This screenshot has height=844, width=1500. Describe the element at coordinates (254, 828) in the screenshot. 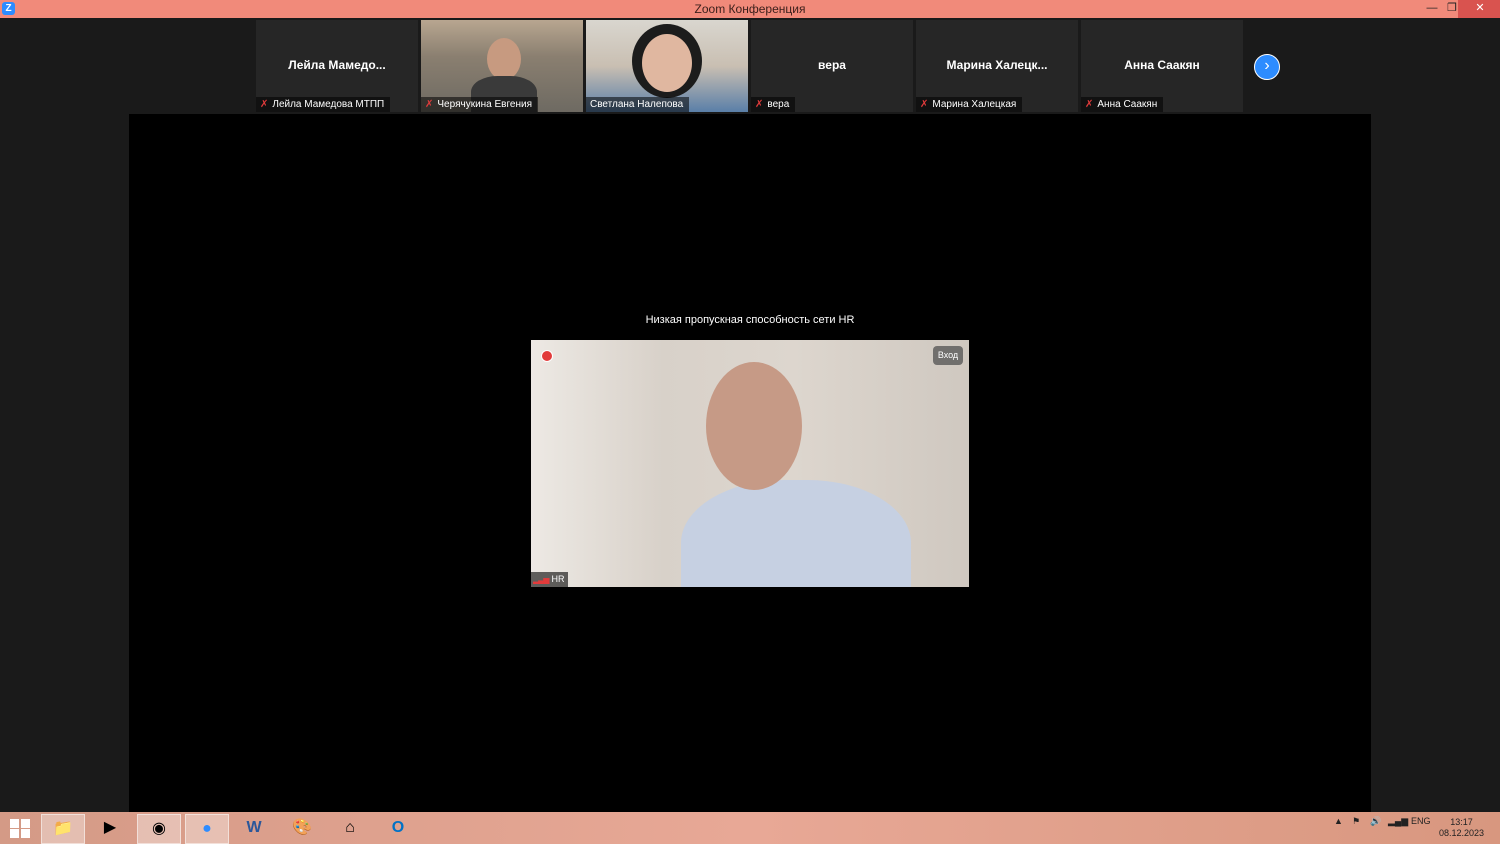

I see `word-icon: W` at that location.